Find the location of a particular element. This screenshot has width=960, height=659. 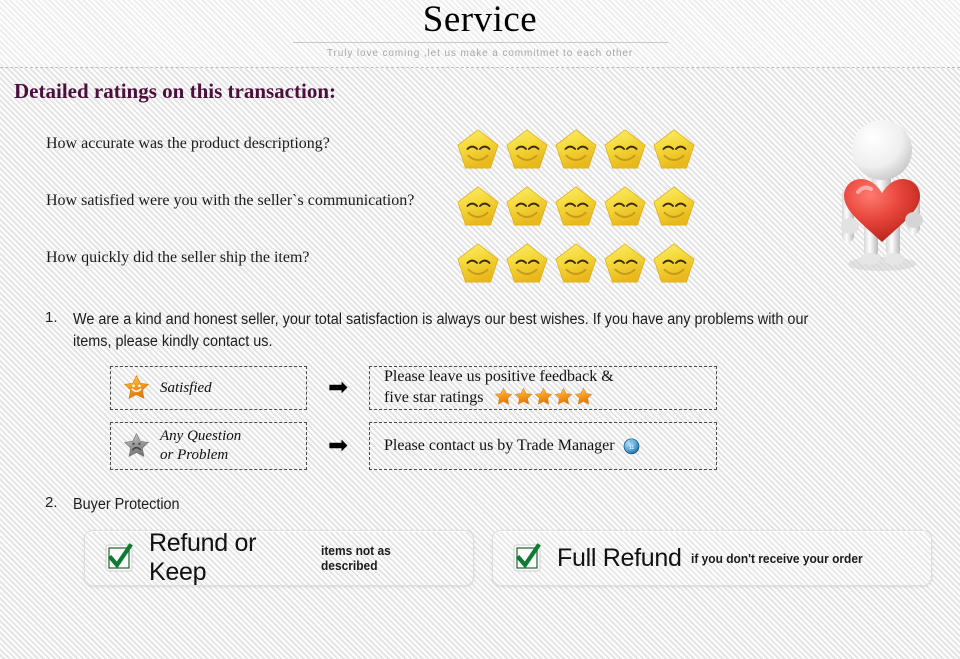

person-holding-heart-icon is located at coordinates (880, 194).